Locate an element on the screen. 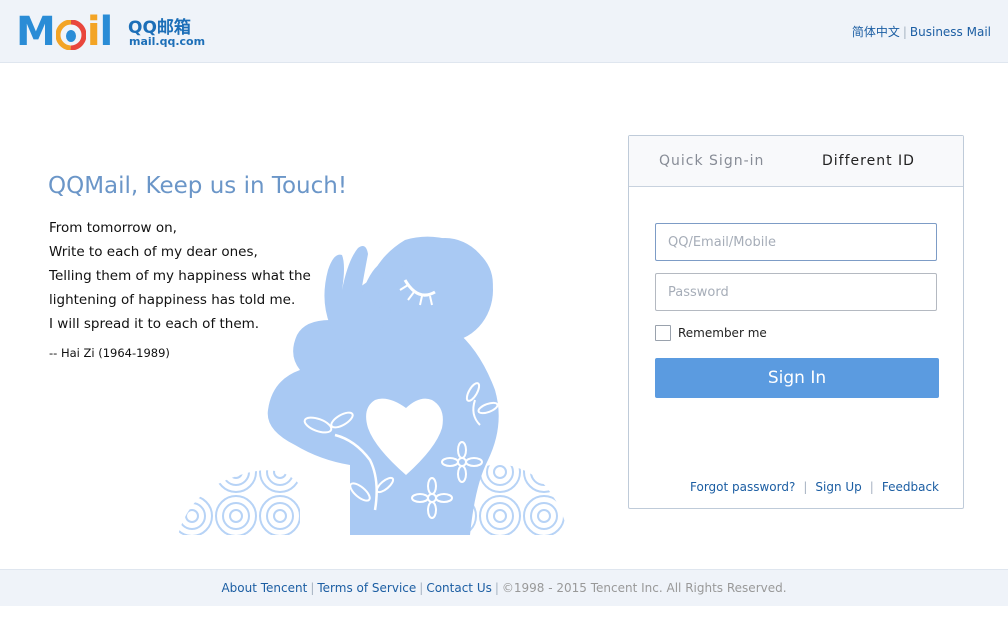 The height and width of the screenshot is (642, 1008). terms-of-service-link: Terms of Service is located at coordinates (366, 588).